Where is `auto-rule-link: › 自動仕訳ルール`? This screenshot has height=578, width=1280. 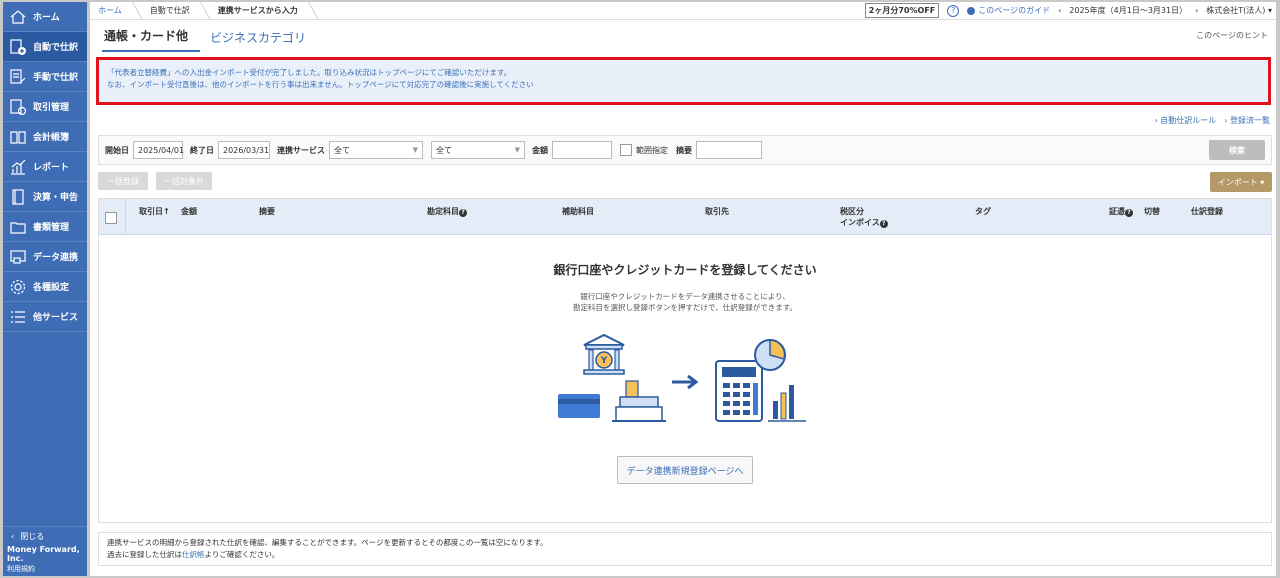
auto-rule-link: › 自動仕訳ルール is located at coordinates (1186, 120).